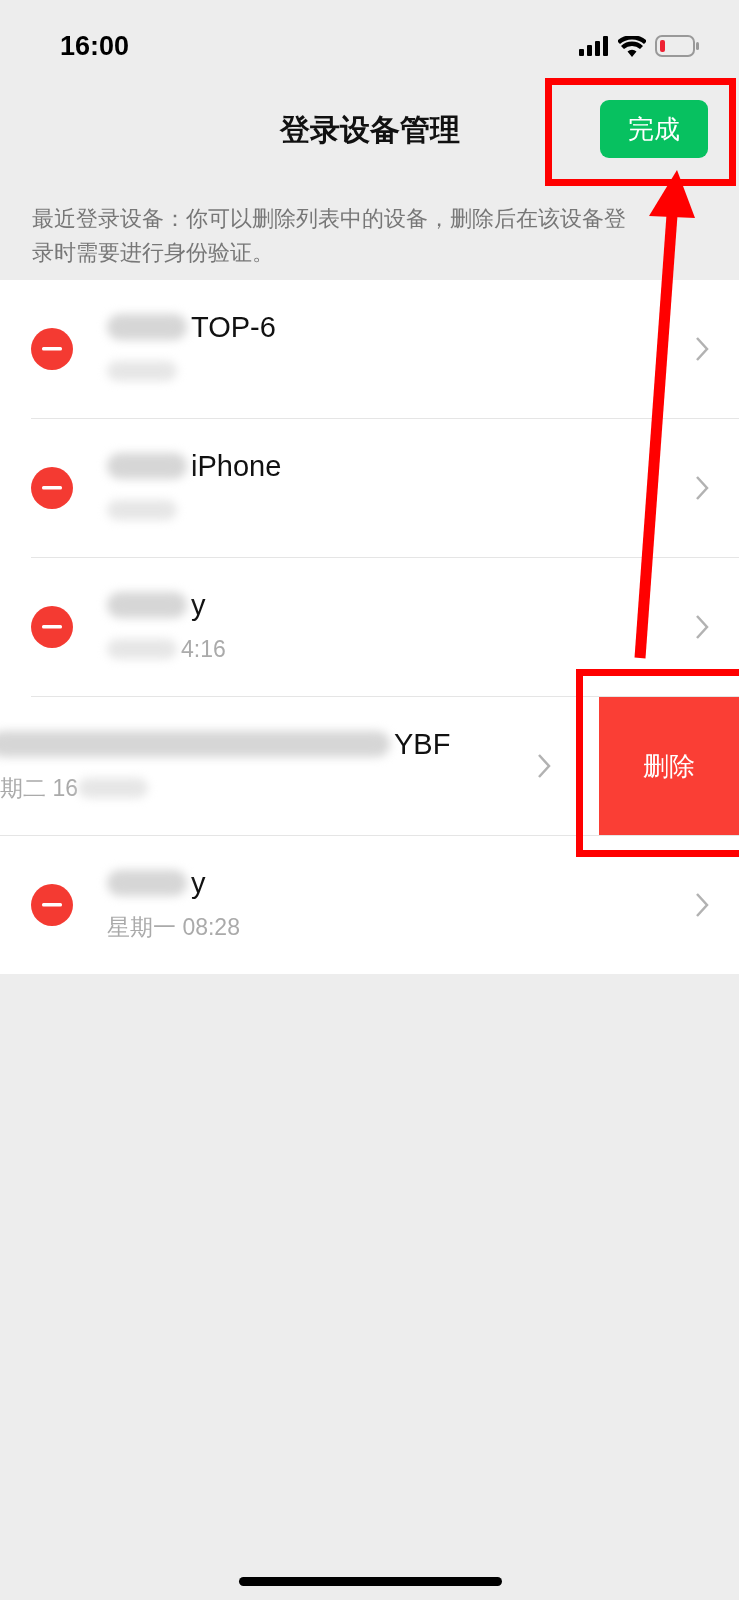 Image resolution: width=739 pixels, height=1600 pixels. I want to click on description-text: 最近登录设备：你可以删除列表中的设备，删除后在该设备登录时需要进行身份验证。, so click(329, 236).